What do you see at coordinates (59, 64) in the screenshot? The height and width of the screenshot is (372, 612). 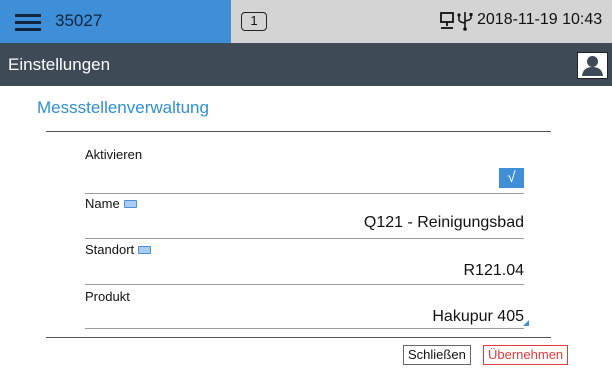 I see `page-title: Einstellungen` at bounding box center [59, 64].